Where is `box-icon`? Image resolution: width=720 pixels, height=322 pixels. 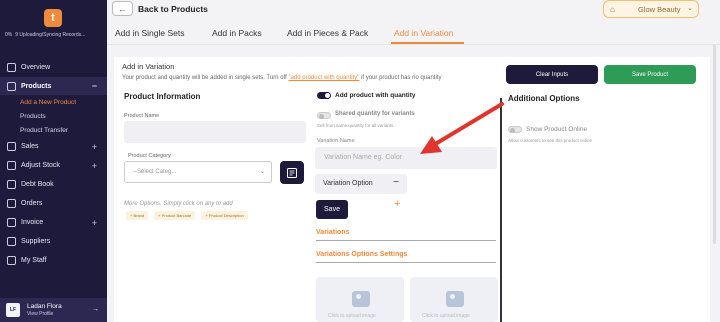 box-icon is located at coordinates (11, 86).